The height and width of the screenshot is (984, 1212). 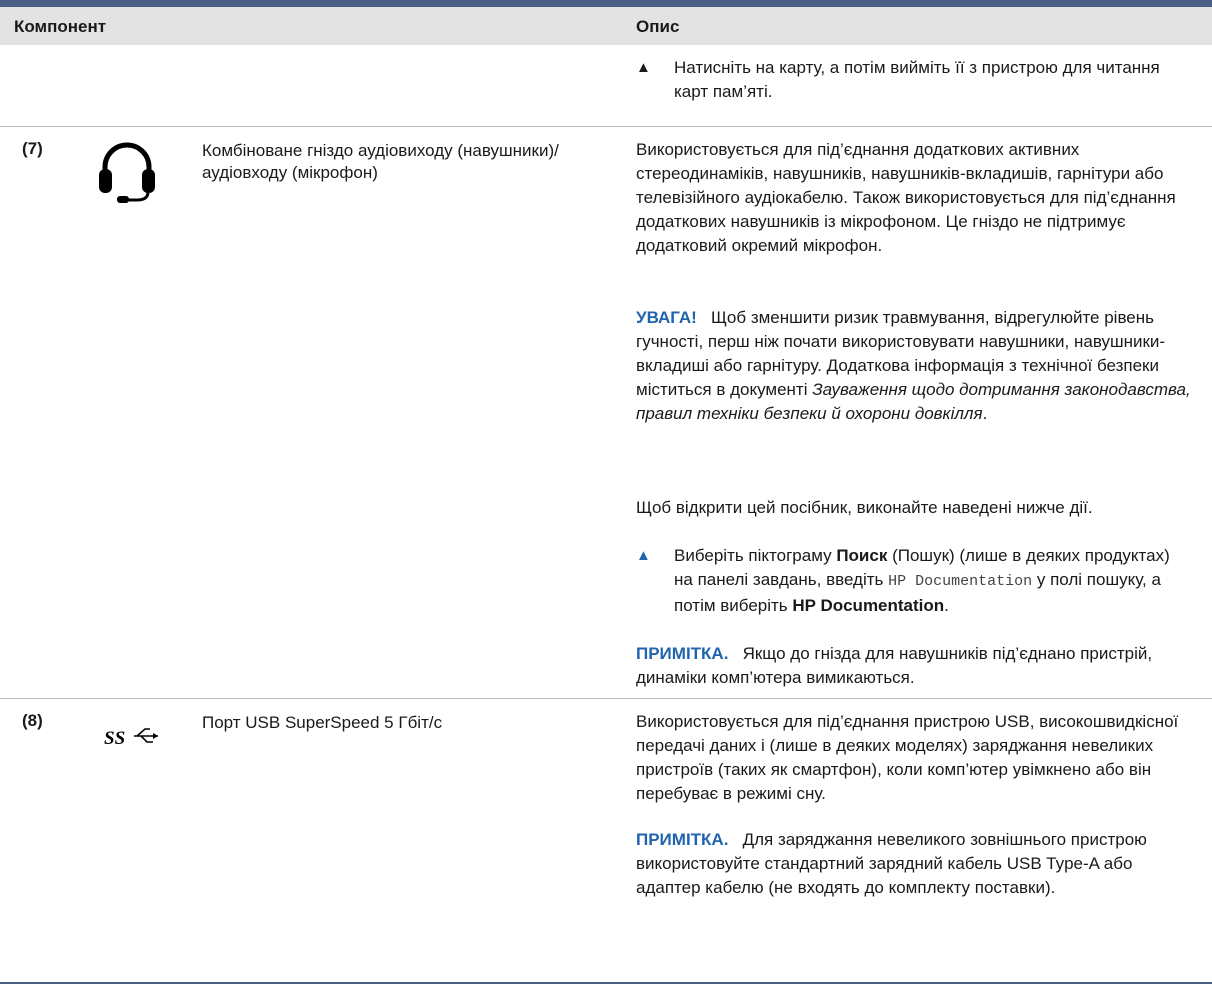 What do you see at coordinates (862, 555) in the screenshot?
I see `search-label: Поиск` at bounding box center [862, 555].